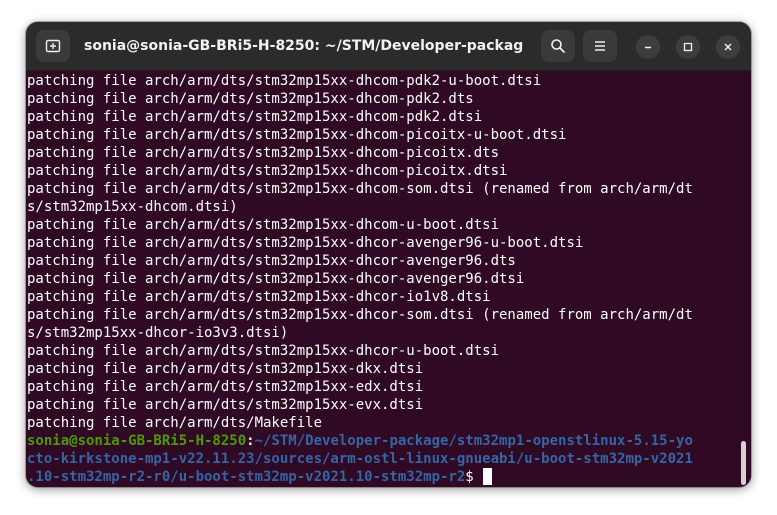 This screenshot has height=515, width=777. I want to click on minimize-icon, so click(648, 47).